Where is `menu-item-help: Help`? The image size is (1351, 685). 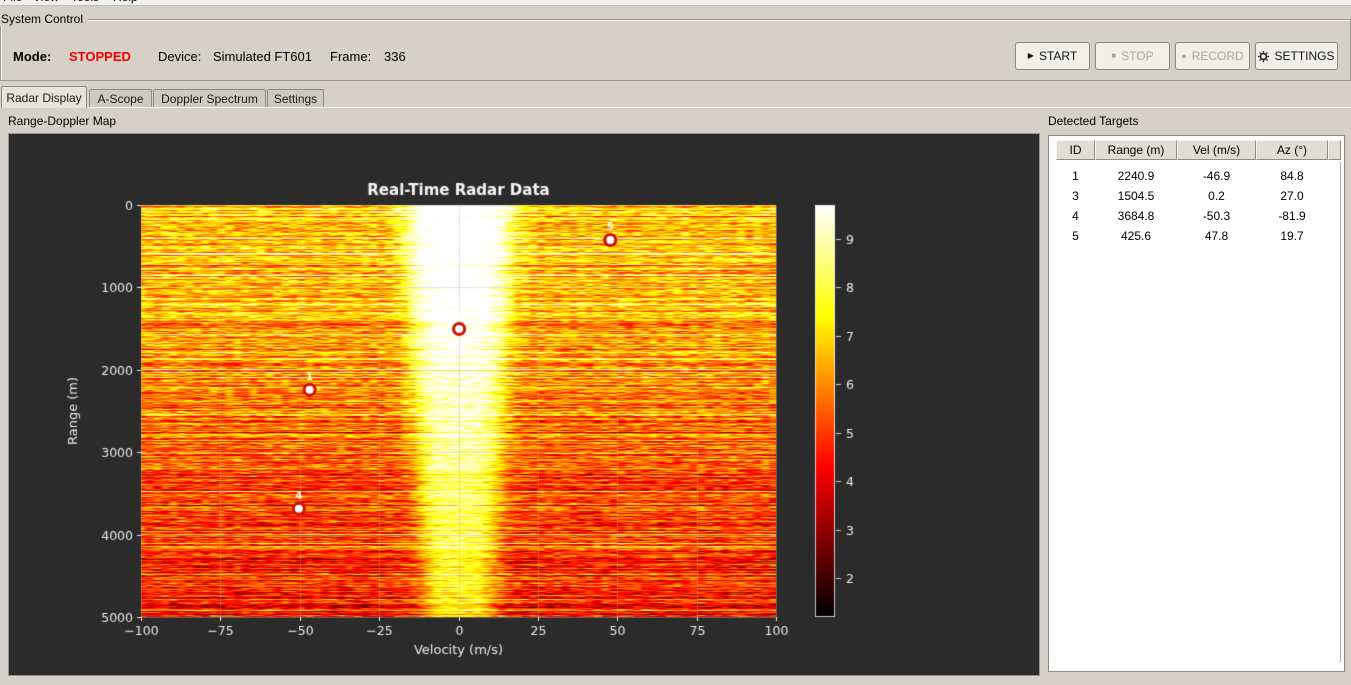 menu-item-help: Help is located at coordinates (125, 2).